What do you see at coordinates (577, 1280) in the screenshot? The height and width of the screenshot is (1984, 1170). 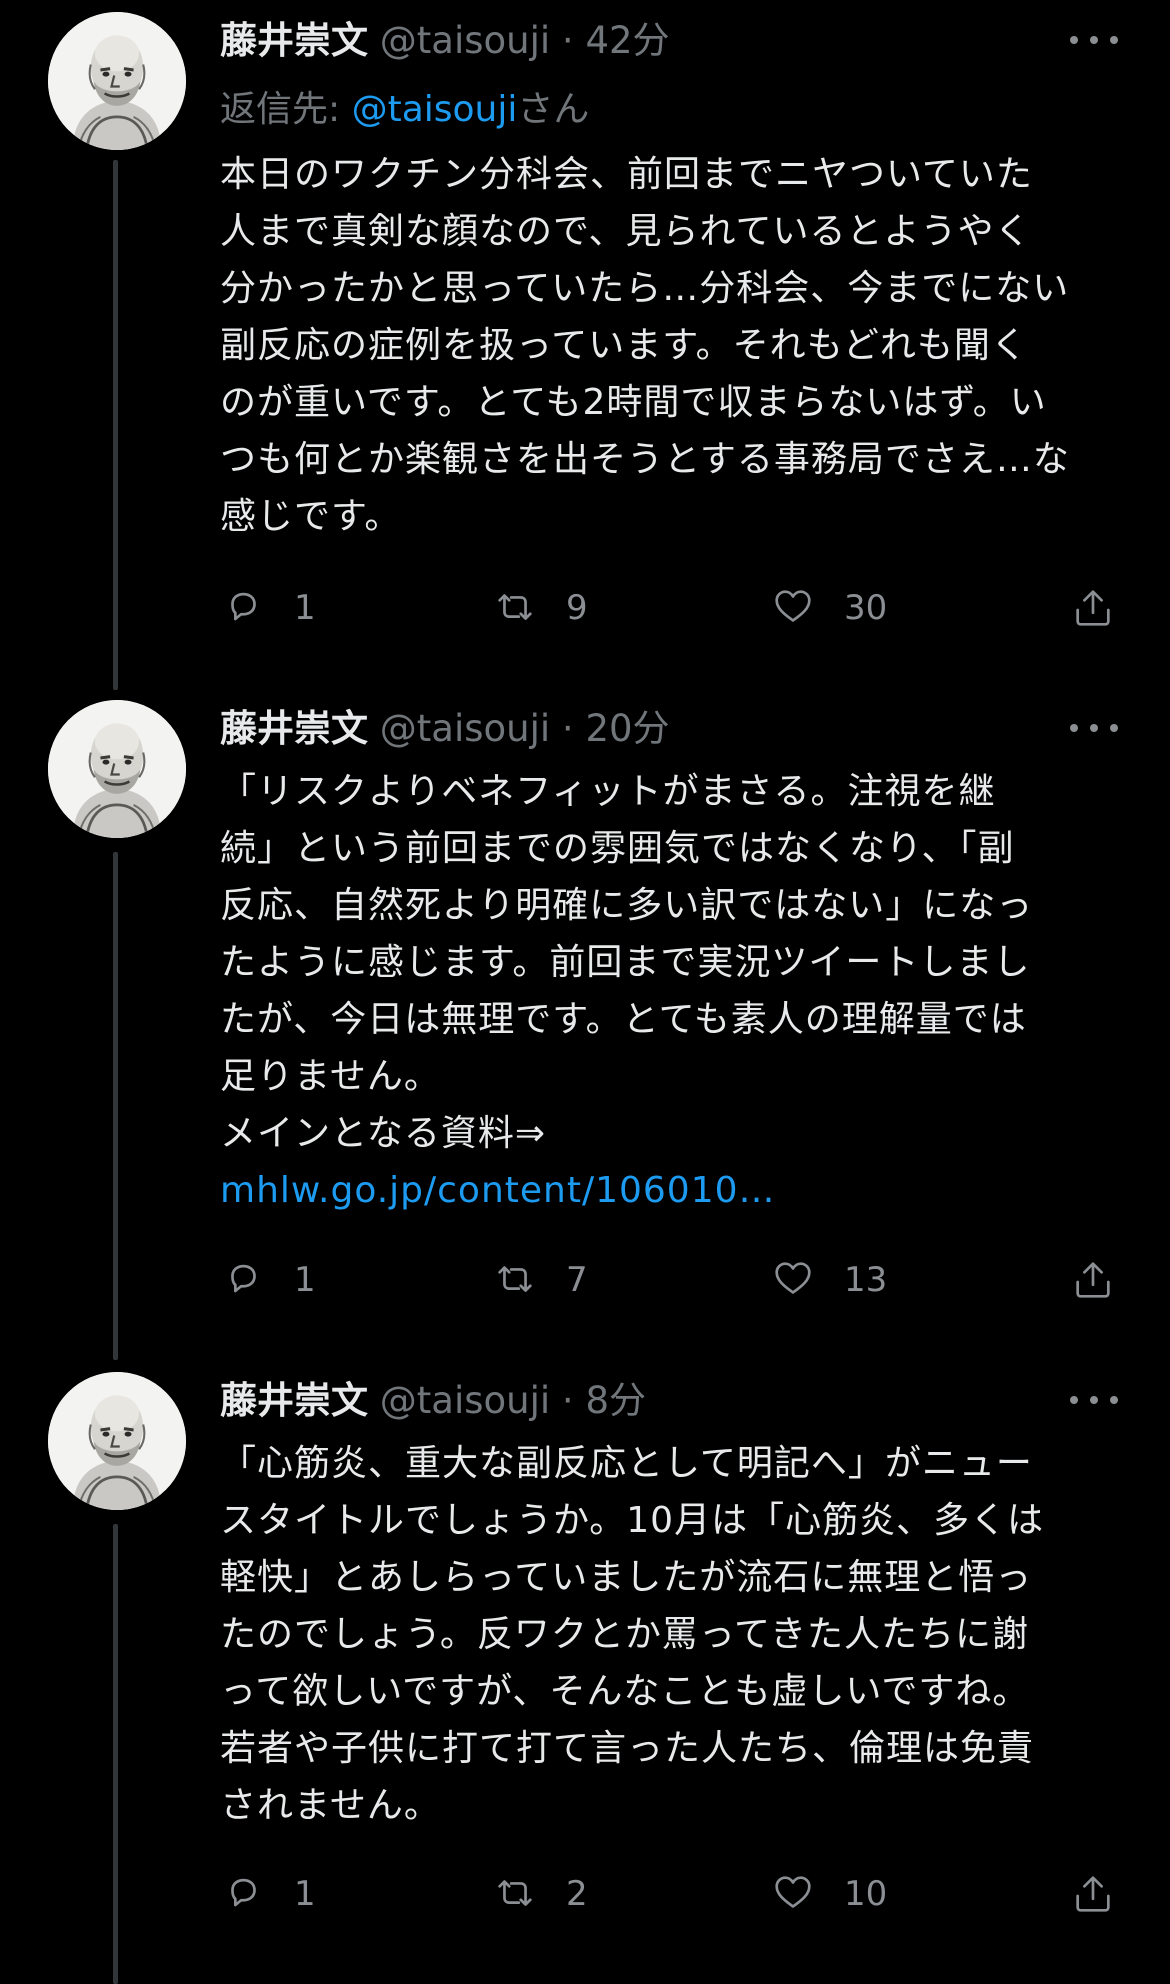 I see `retweet-count: 7` at bounding box center [577, 1280].